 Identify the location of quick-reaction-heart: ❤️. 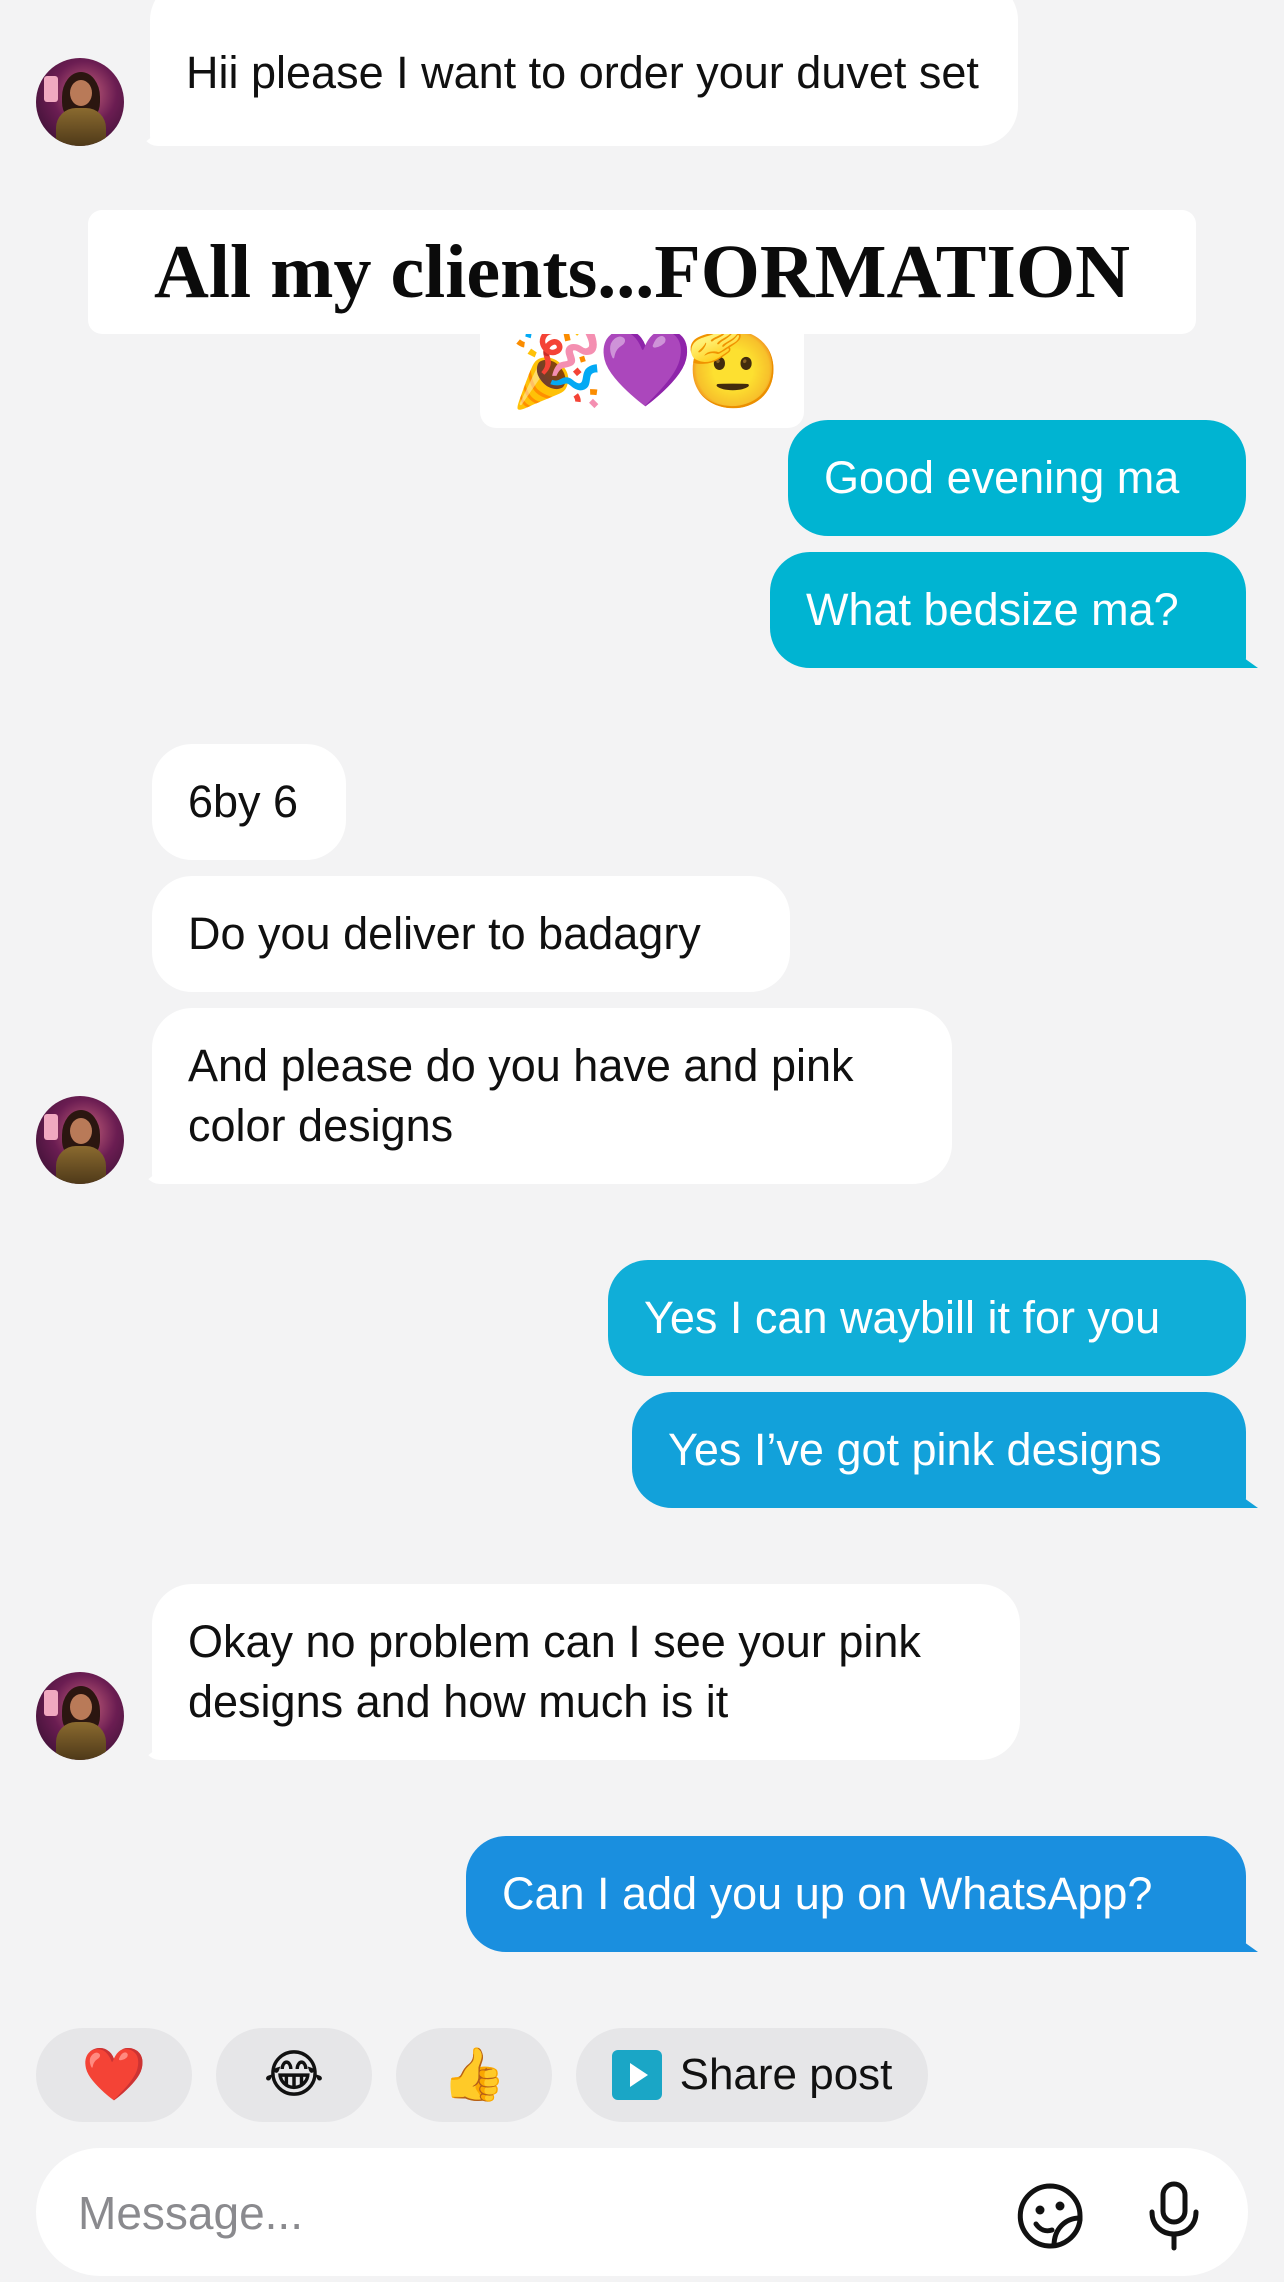
(114, 2075).